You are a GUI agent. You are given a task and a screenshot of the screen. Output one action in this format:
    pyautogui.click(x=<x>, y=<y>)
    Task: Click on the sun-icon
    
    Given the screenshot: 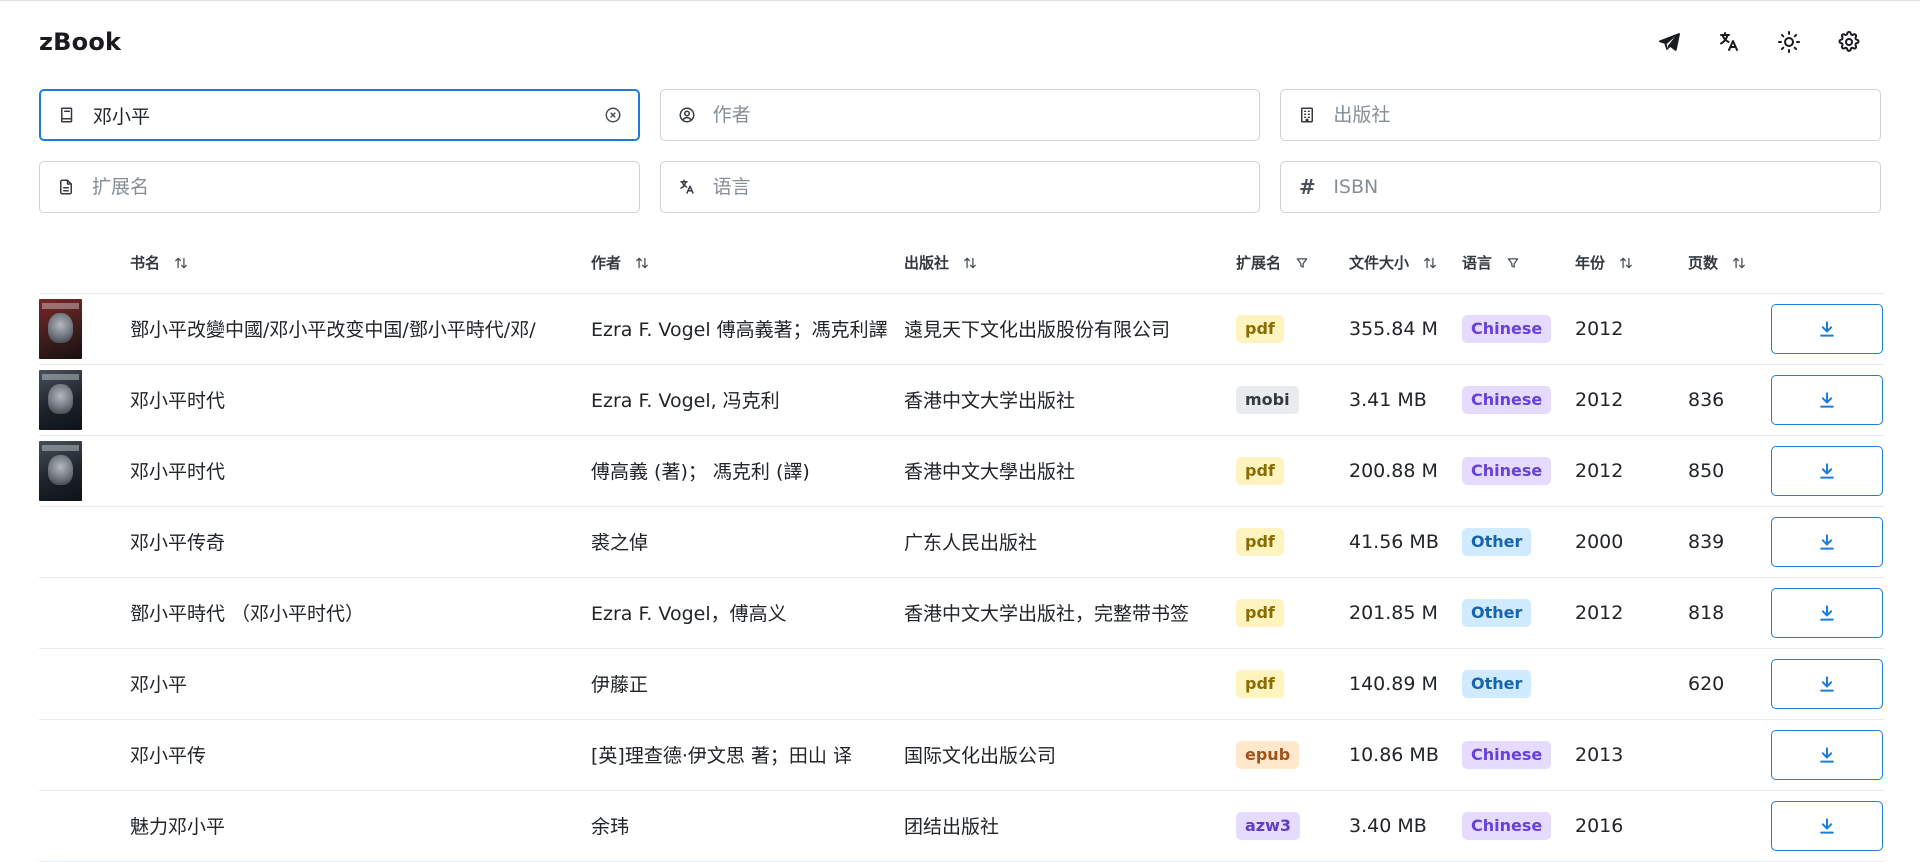 What is the action you would take?
    pyautogui.click(x=1789, y=42)
    